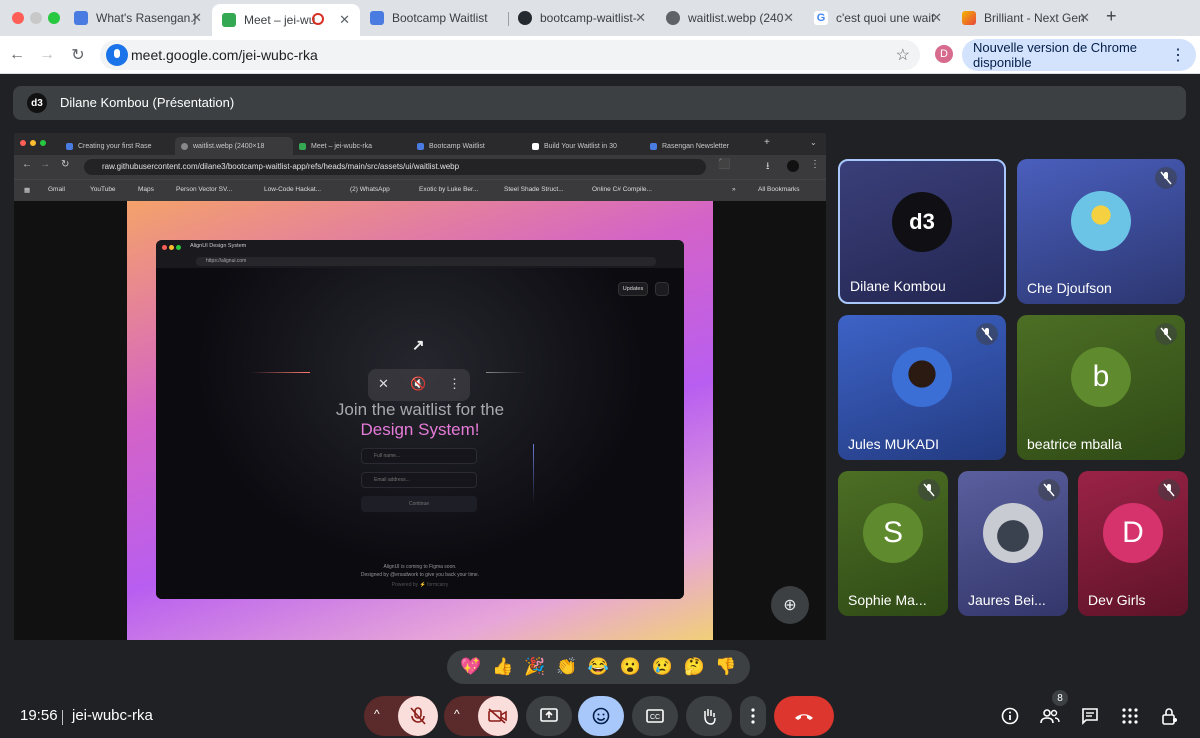  I want to click on shared-tab: waitlist.webp (2400×18, so click(234, 146).